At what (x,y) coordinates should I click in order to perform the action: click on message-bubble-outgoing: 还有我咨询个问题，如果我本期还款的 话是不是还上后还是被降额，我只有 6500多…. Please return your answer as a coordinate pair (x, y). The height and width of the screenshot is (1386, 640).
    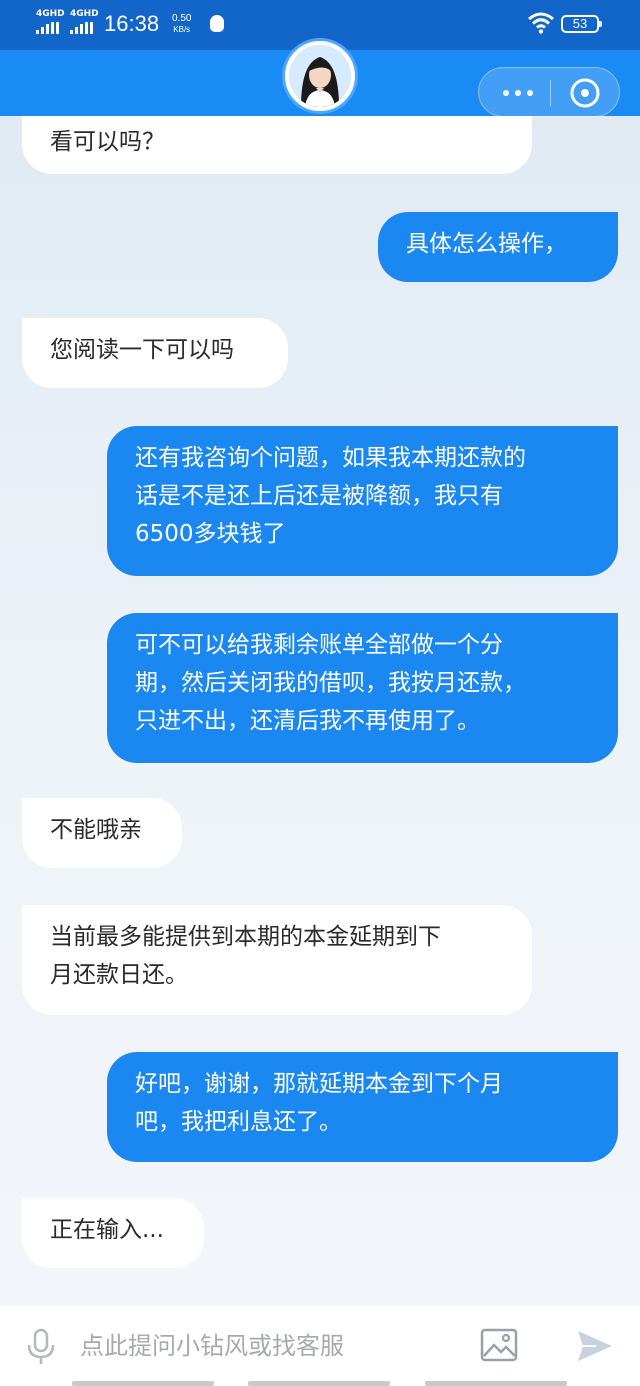
    Looking at the image, I should click on (362, 501).